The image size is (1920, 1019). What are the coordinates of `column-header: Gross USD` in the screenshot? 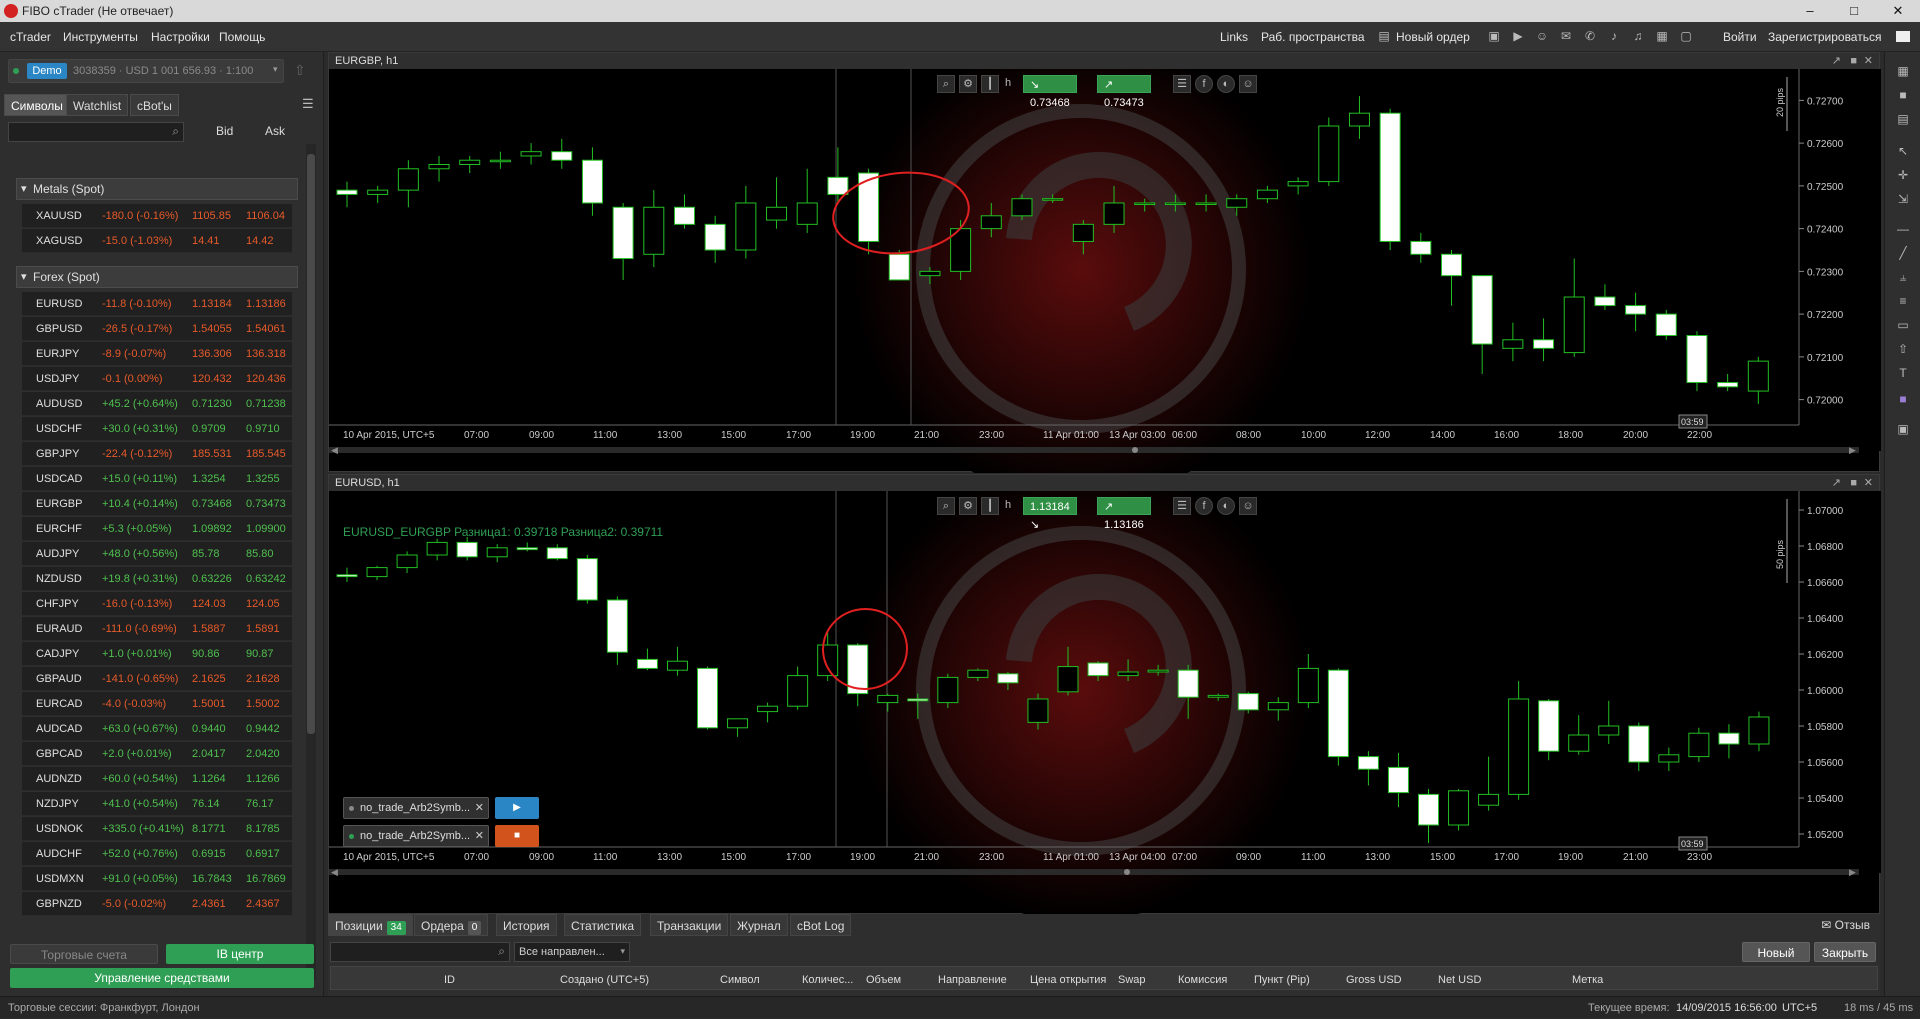 It's located at (1374, 980).